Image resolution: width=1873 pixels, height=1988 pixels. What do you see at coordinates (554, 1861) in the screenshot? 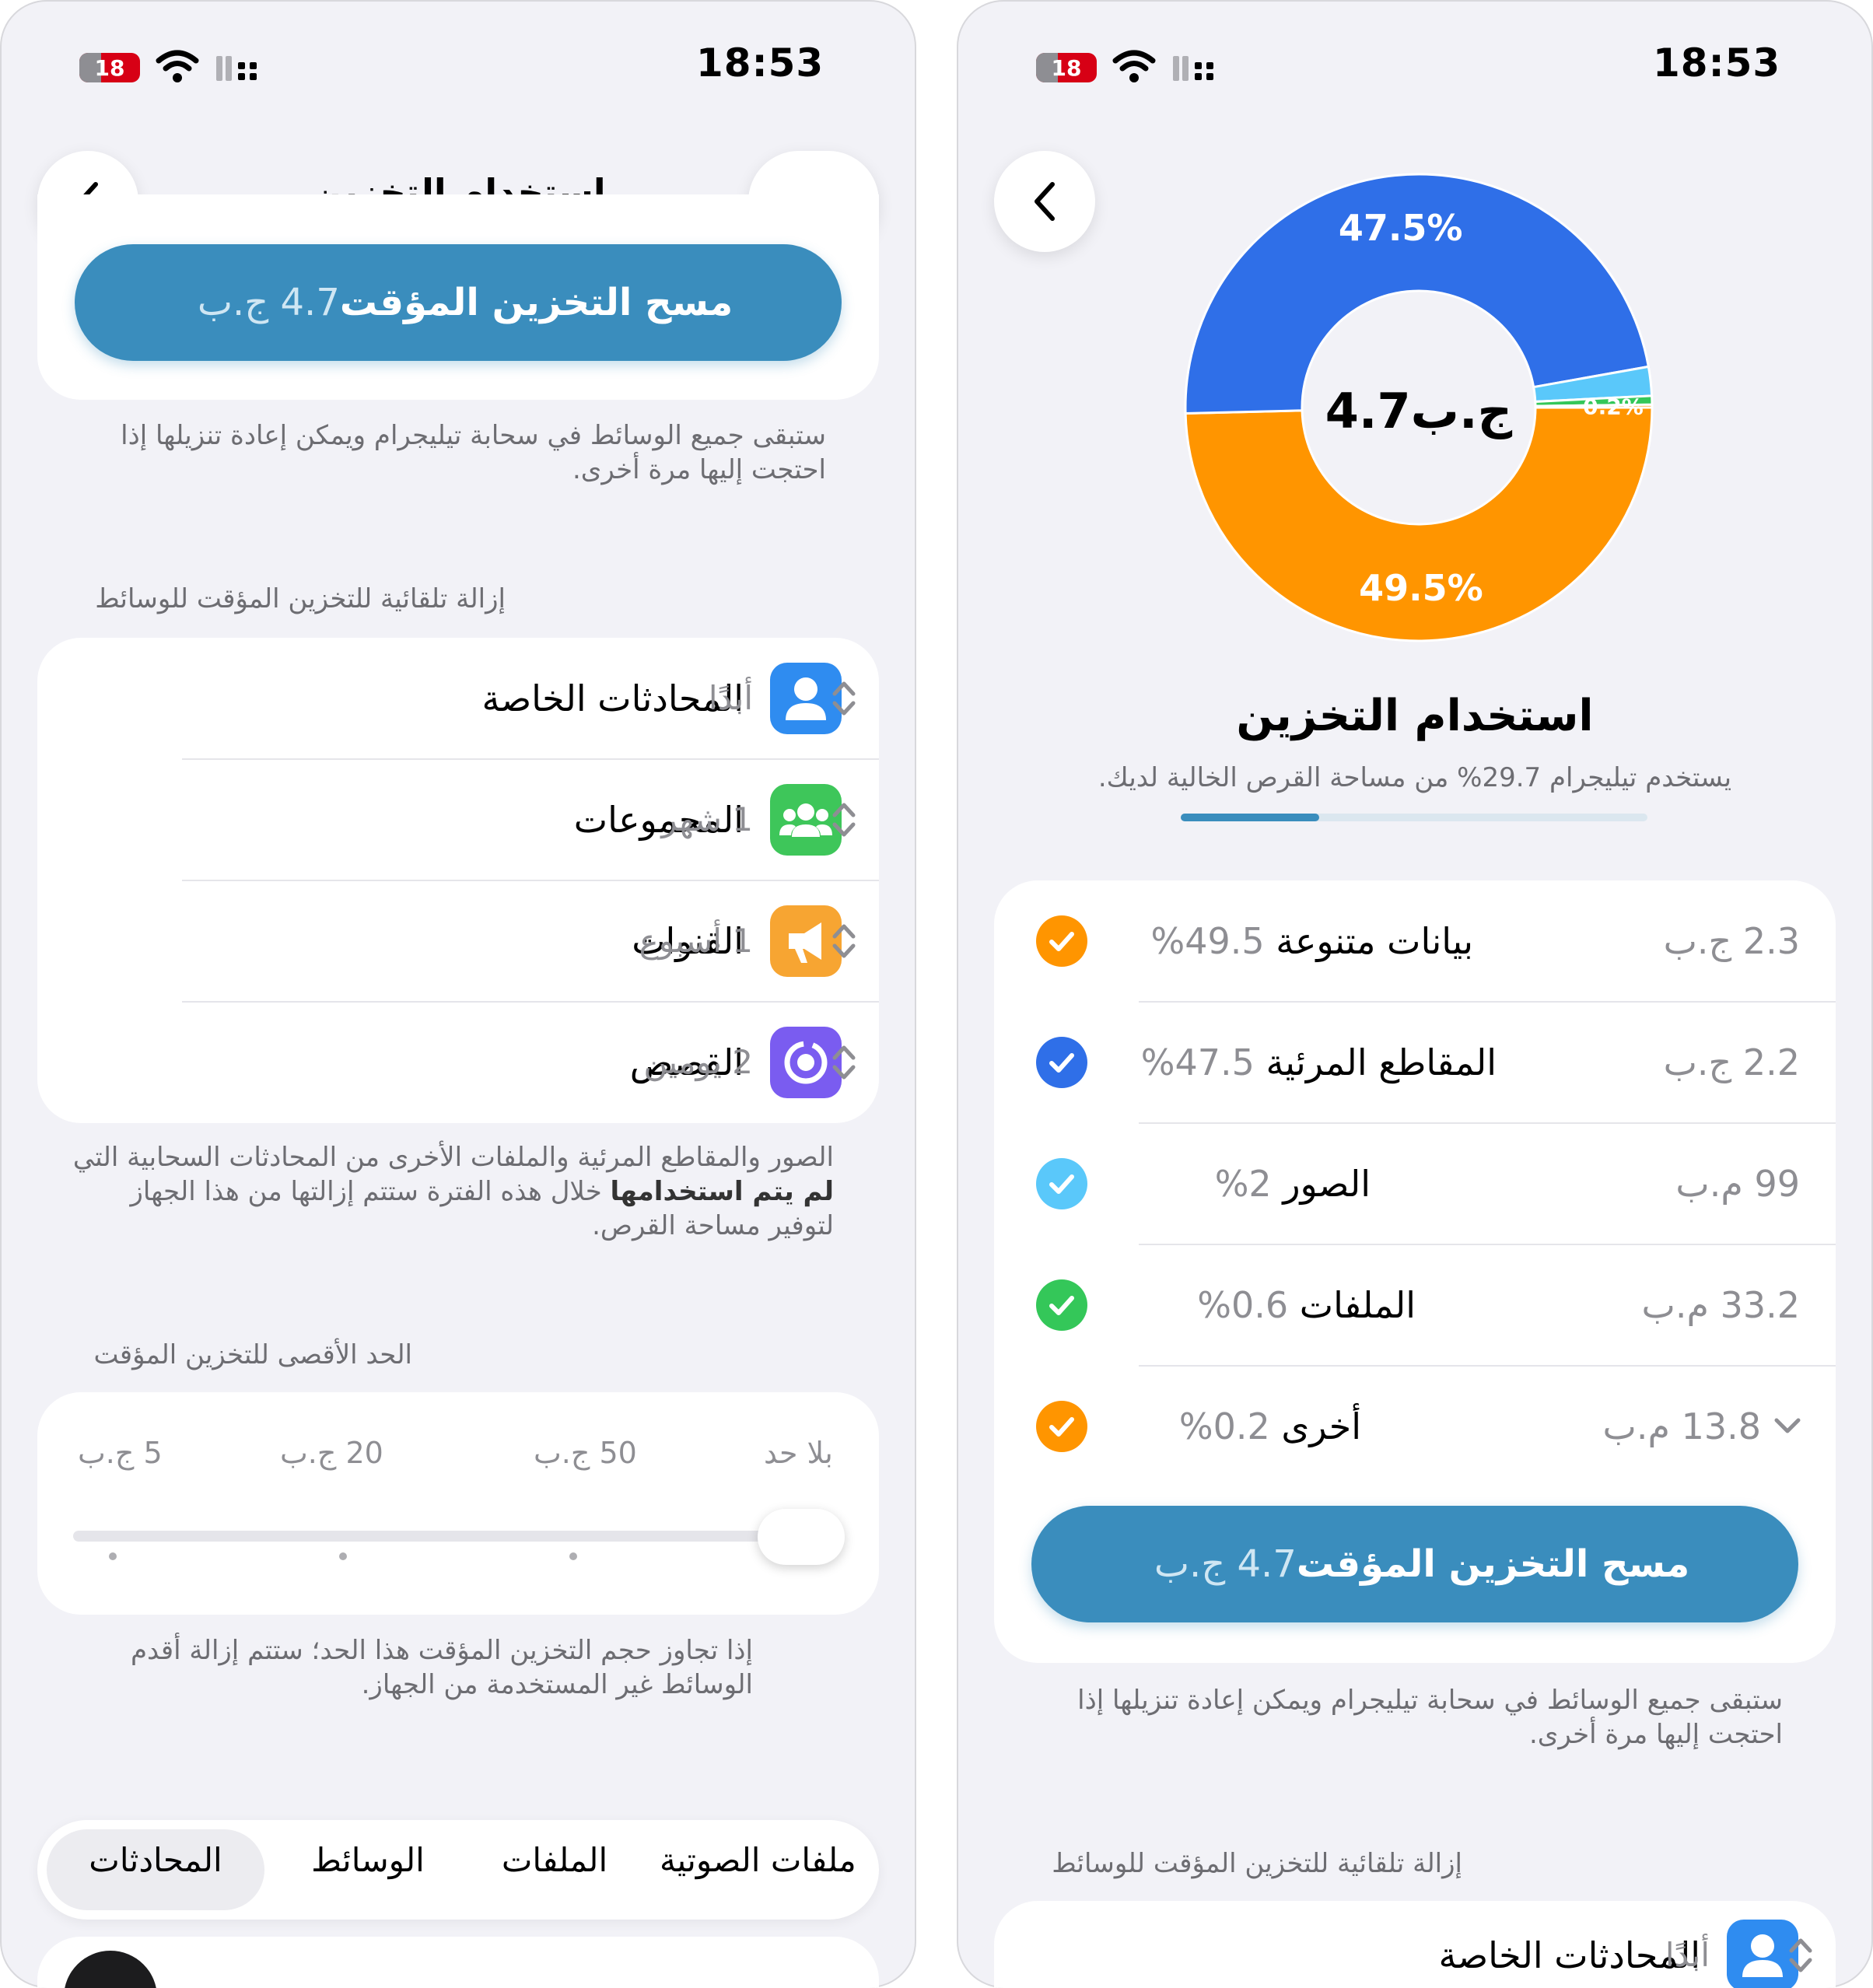
I see `tab-files: الملفات` at bounding box center [554, 1861].